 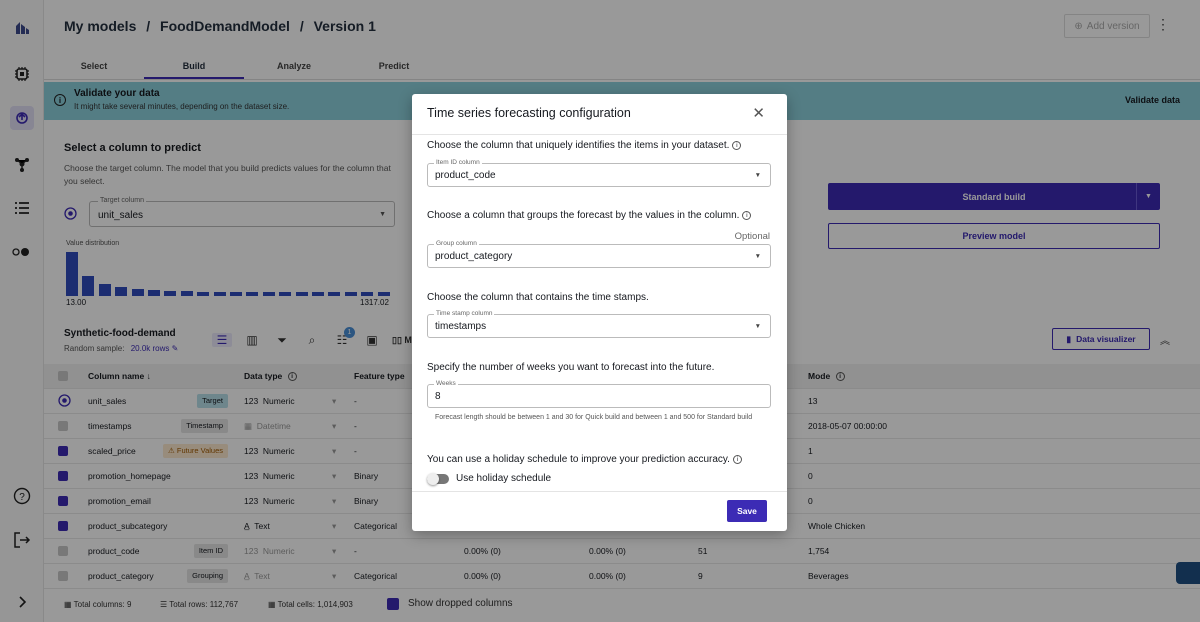 What do you see at coordinates (456, 243) in the screenshot?
I see `group-column-label: Group column` at bounding box center [456, 243].